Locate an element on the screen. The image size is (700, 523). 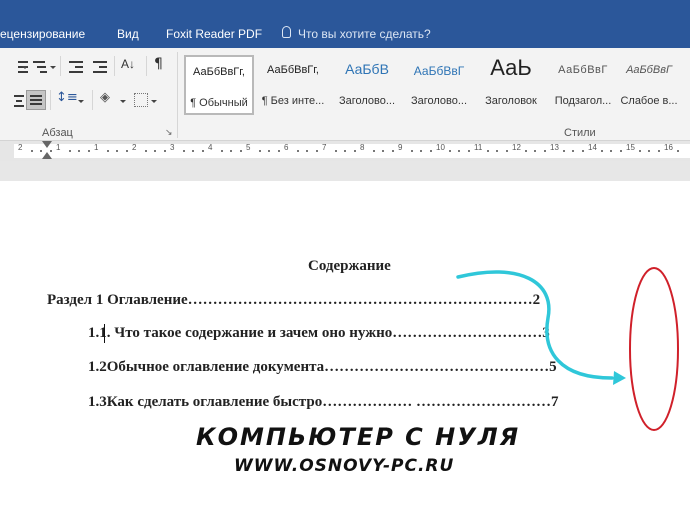
arrow-head-icon is located at coordinates (619, 378).